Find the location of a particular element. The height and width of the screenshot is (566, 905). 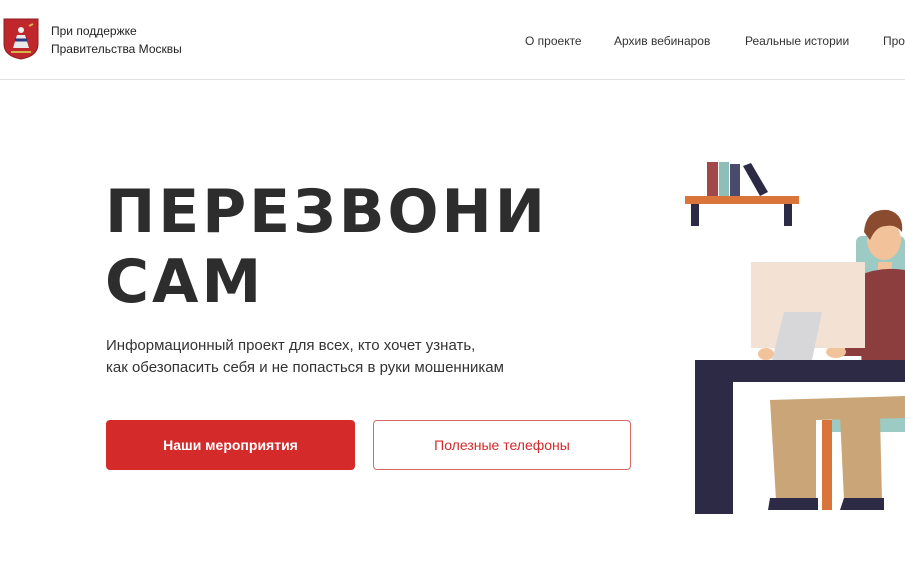

our-events-button: Наши мероприятия is located at coordinates (230, 445).